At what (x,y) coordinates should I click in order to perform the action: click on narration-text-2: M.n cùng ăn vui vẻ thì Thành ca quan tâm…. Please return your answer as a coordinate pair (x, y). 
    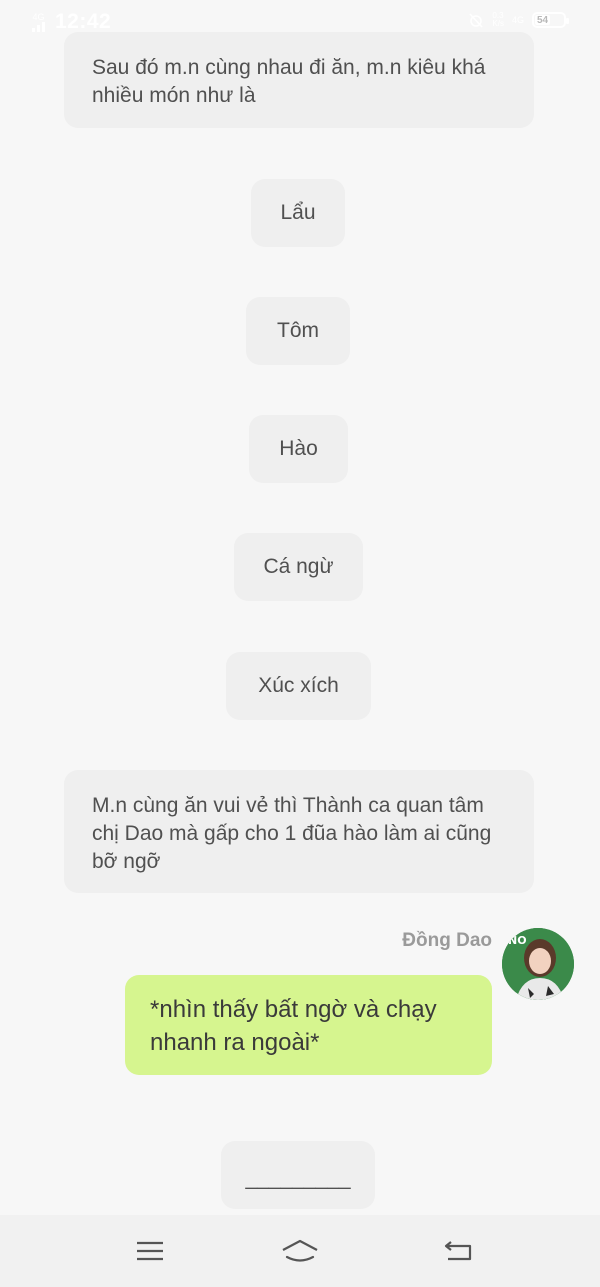
    Looking at the image, I should click on (292, 833).